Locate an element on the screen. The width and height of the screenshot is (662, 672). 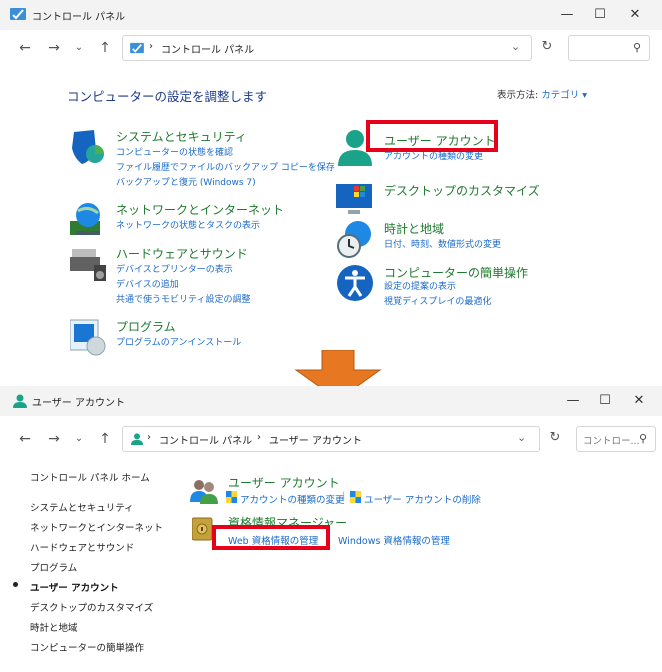
category-title: システムとセキュリティ is located at coordinates (181, 136).